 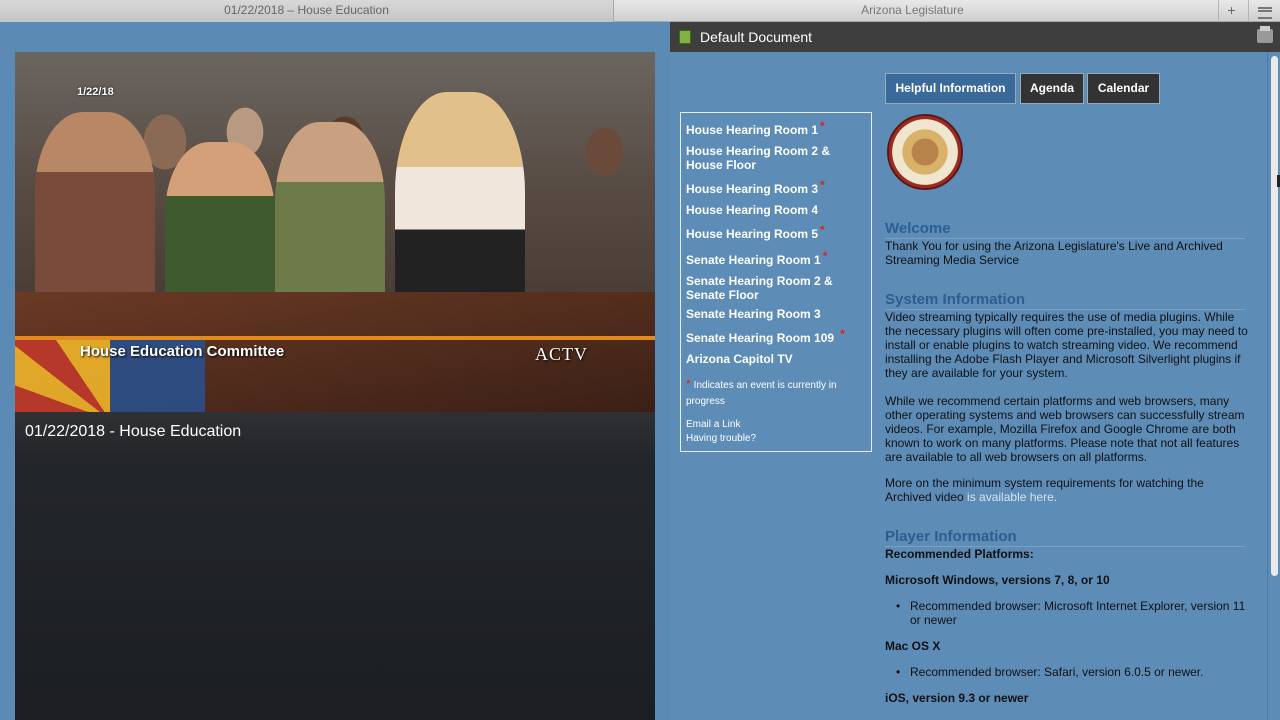 What do you see at coordinates (925, 152) in the screenshot?
I see `arizona-state-seal` at bounding box center [925, 152].